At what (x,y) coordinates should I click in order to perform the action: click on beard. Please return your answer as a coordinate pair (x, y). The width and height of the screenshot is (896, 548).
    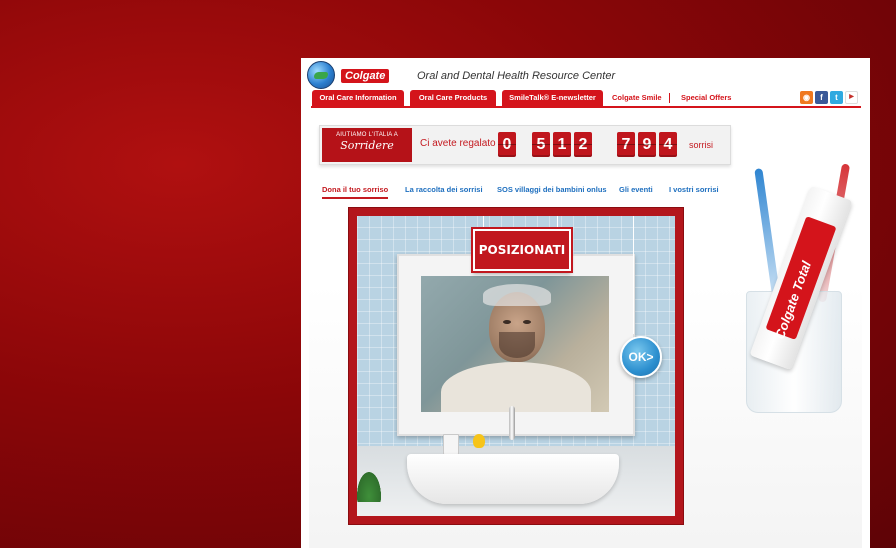
    Looking at the image, I should click on (517, 345).